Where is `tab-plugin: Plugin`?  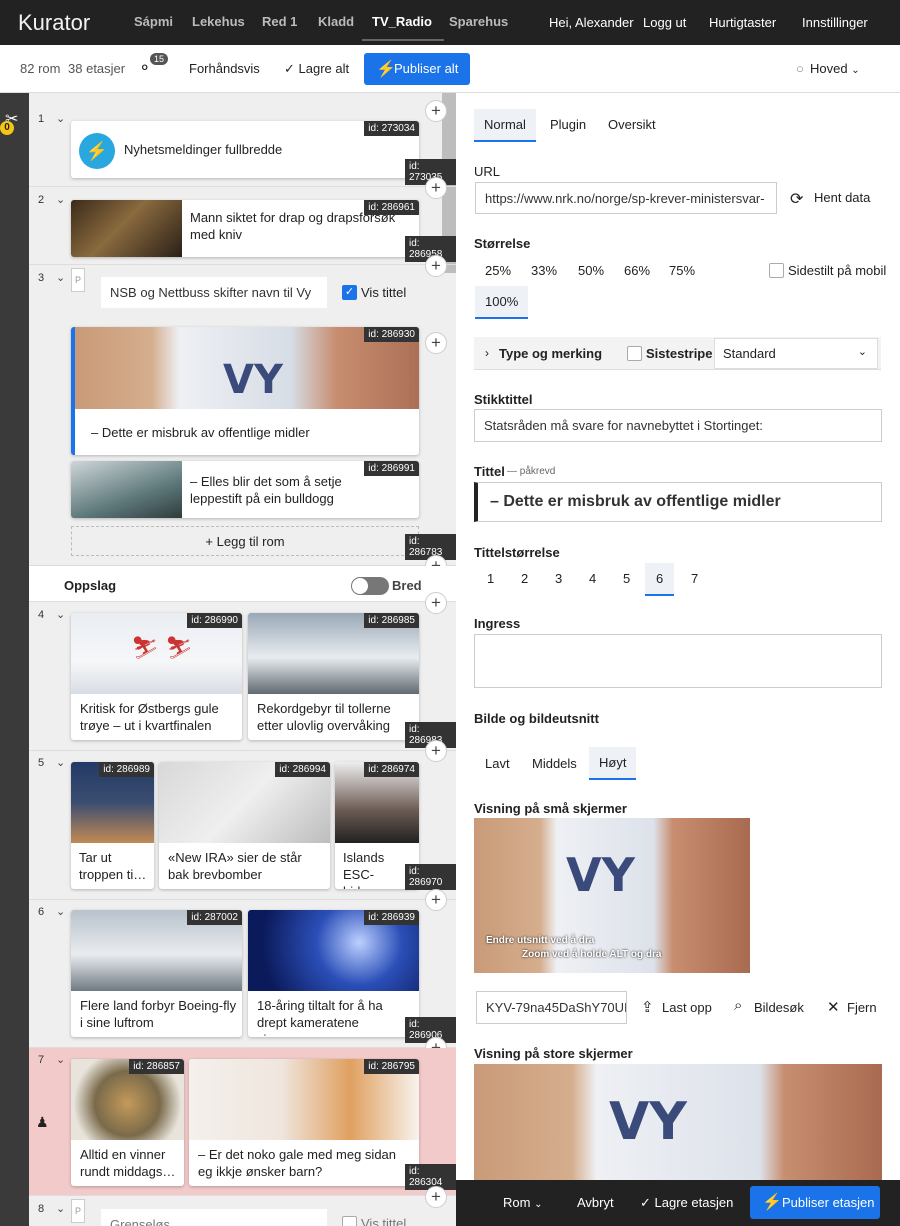 tab-plugin: Plugin is located at coordinates (568, 124).